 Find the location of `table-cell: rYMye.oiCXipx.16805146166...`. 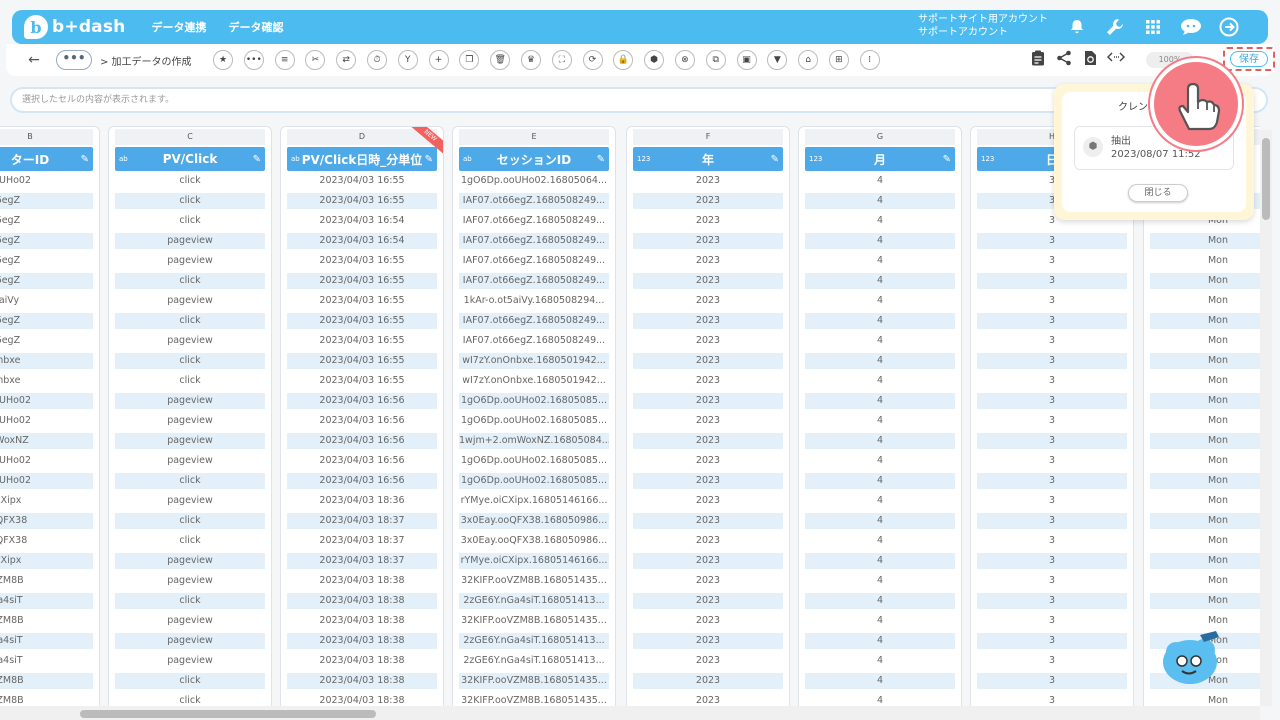

table-cell: rYMye.oiCXipx.16805146166... is located at coordinates (534, 561).